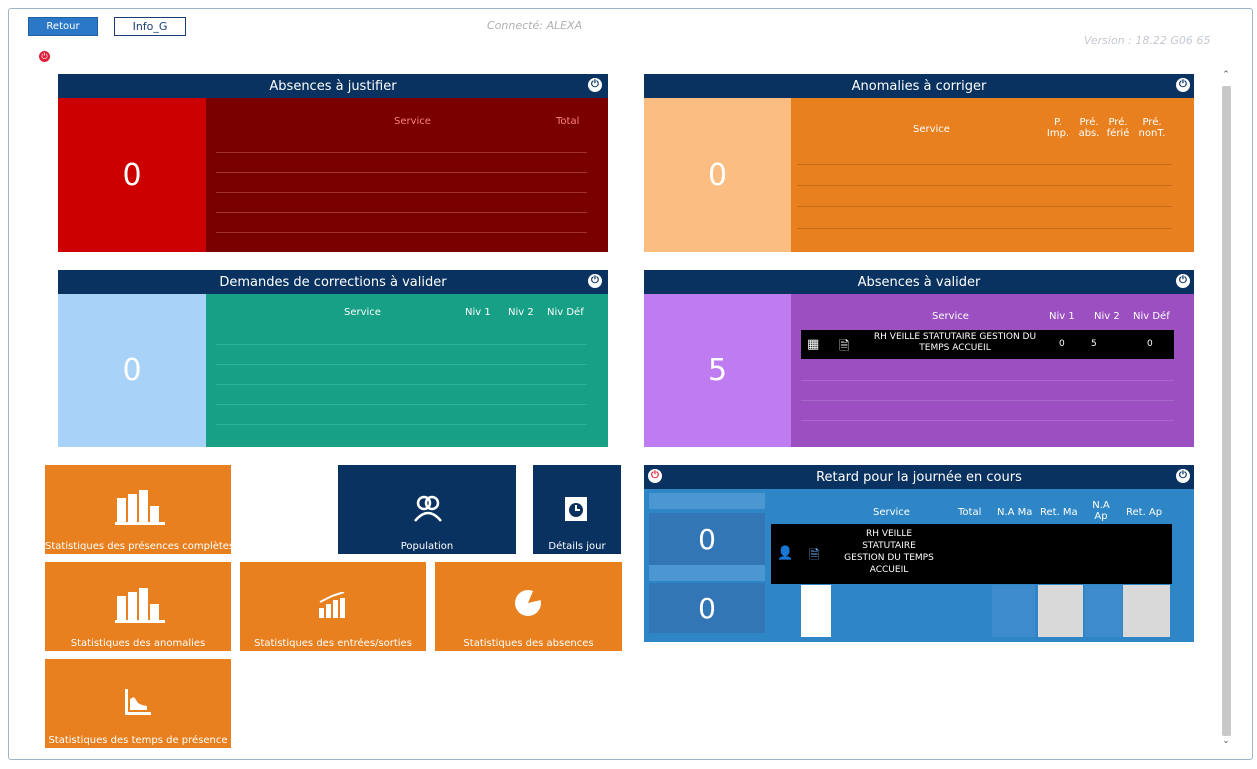  I want to click on count-box-top: 0, so click(707, 539).